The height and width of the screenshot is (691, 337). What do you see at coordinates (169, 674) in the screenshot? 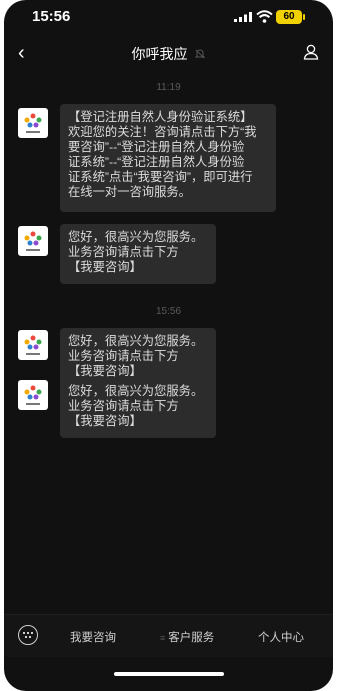
I see `home-indicator` at bounding box center [169, 674].